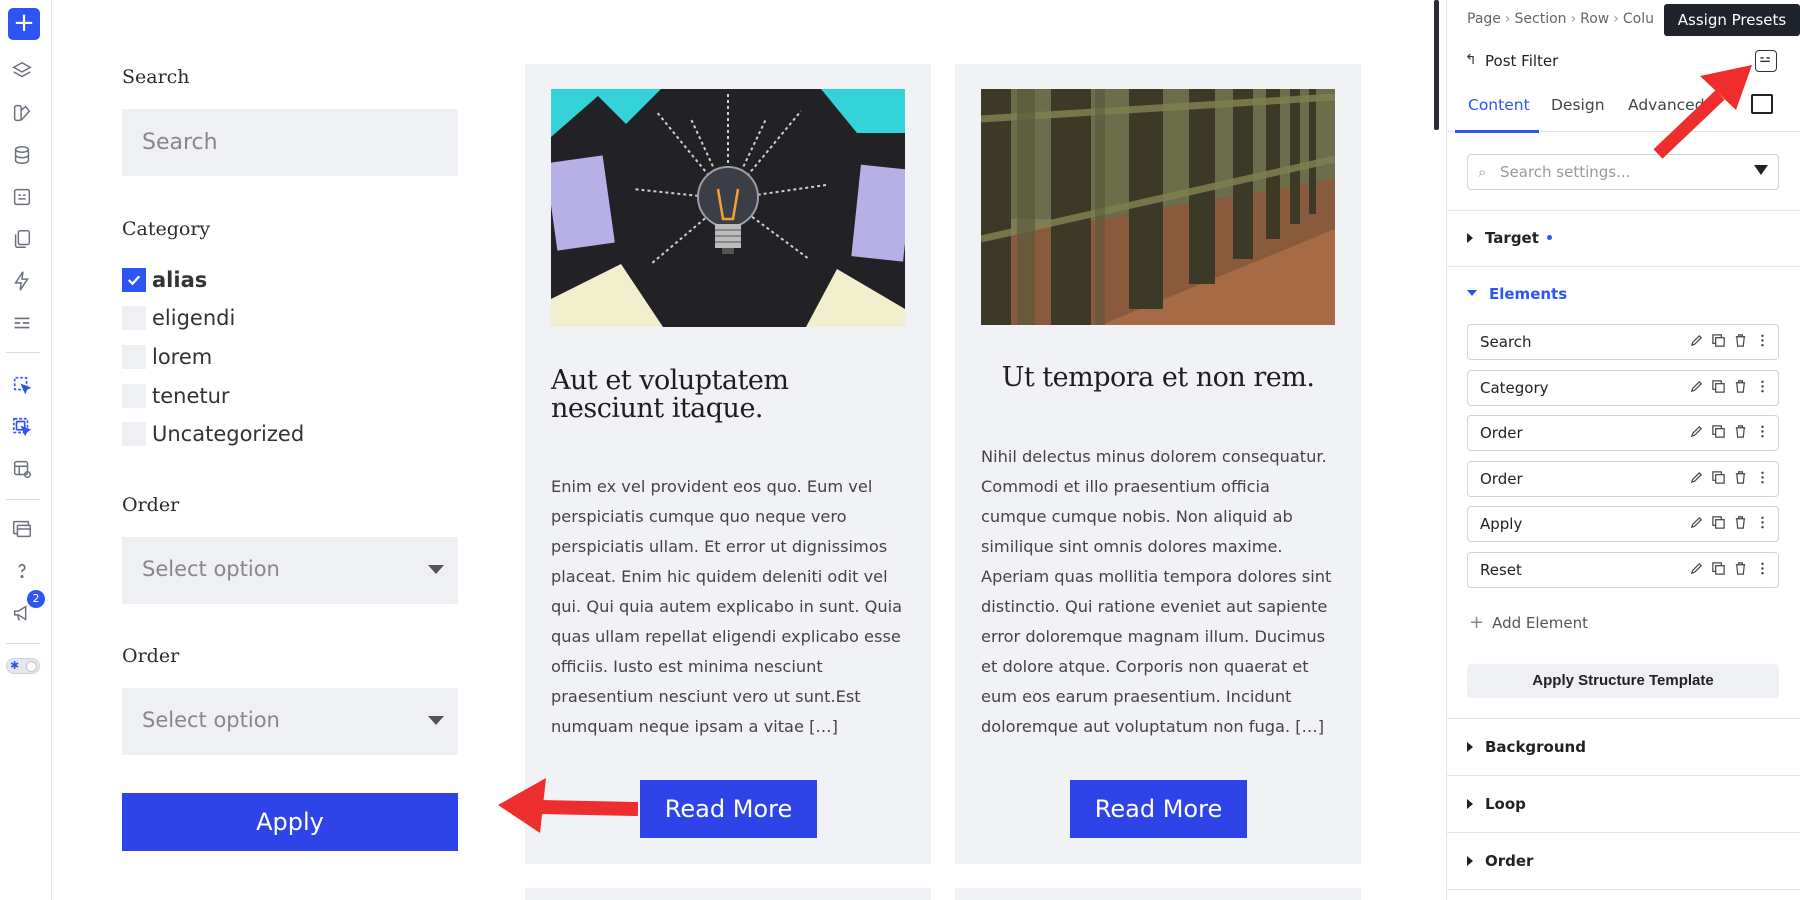 The image size is (1800, 900). Describe the element at coordinates (22, 469) in the screenshot. I see `template-icon` at that location.